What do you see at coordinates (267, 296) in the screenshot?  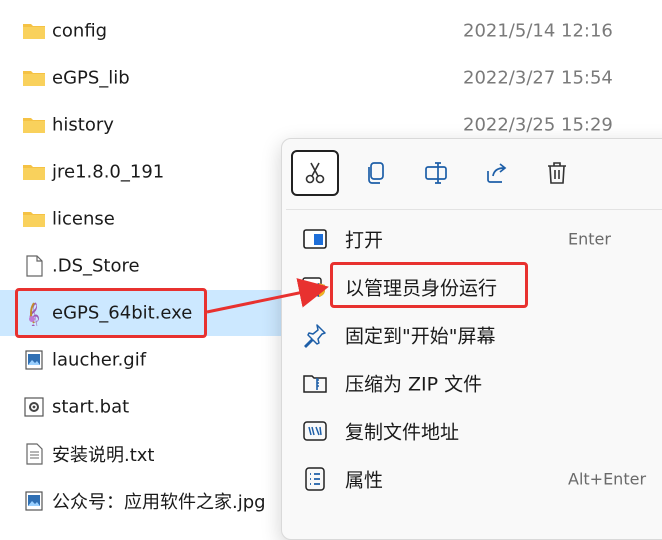 I see `annotation-arrow` at bounding box center [267, 296].